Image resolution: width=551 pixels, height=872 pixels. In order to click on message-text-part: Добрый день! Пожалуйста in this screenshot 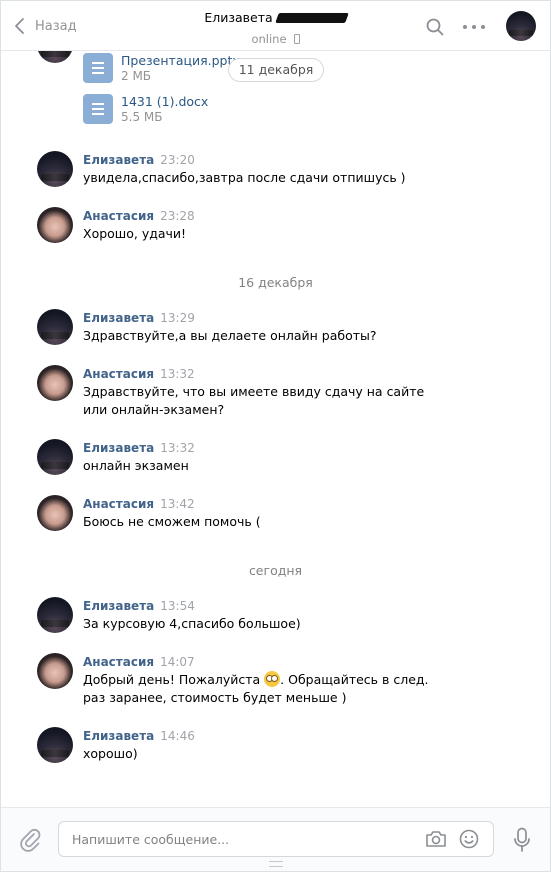, I will do `click(172, 679)`.